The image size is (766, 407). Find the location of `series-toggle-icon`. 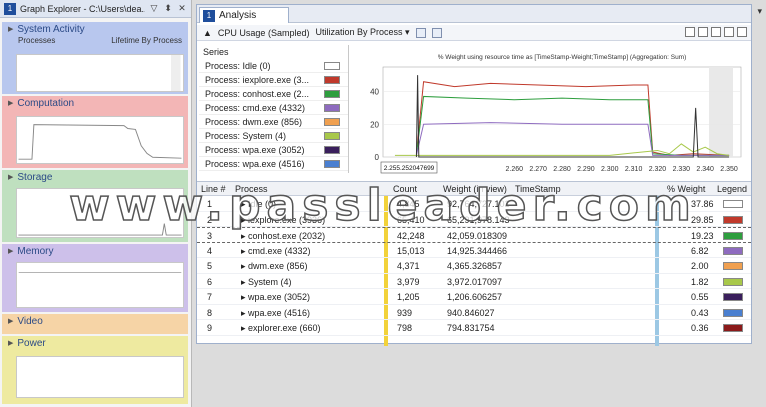

series-toggle-icon is located at coordinates (436, 32).